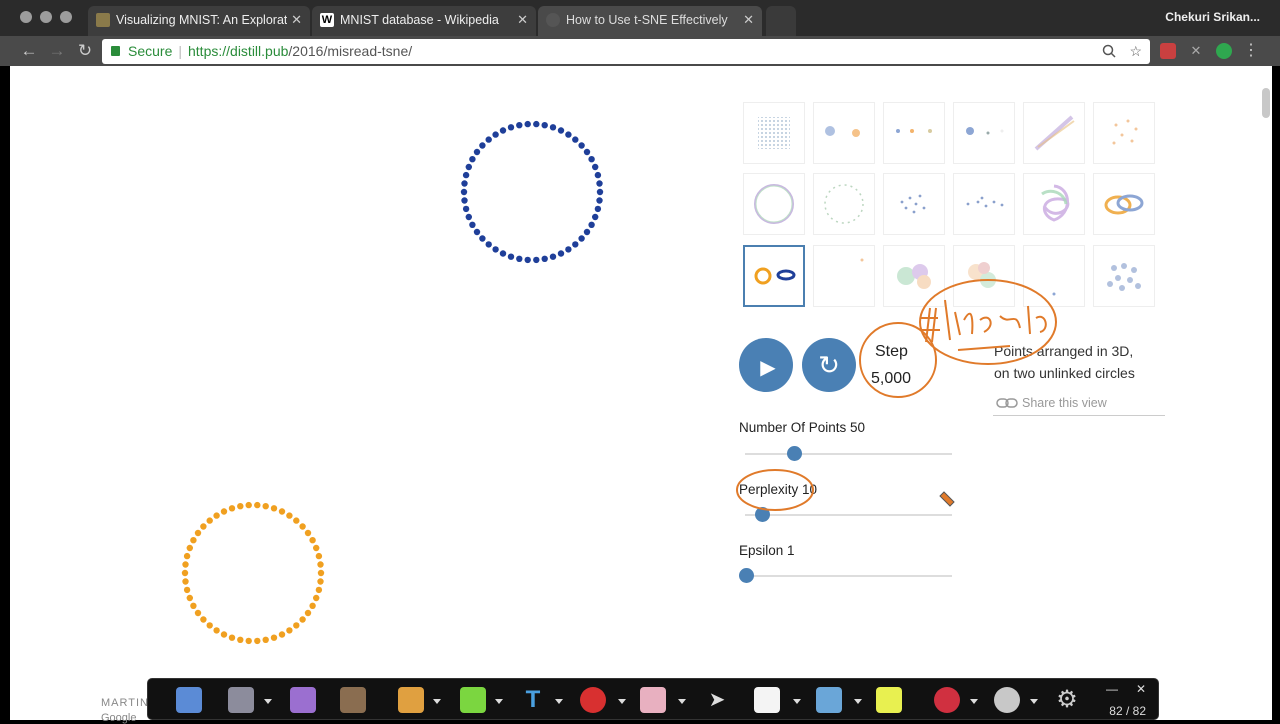 The width and height of the screenshot is (1280, 724). Describe the element at coordinates (559, 701) in the screenshot. I see `text-tool-dropdown` at that location.